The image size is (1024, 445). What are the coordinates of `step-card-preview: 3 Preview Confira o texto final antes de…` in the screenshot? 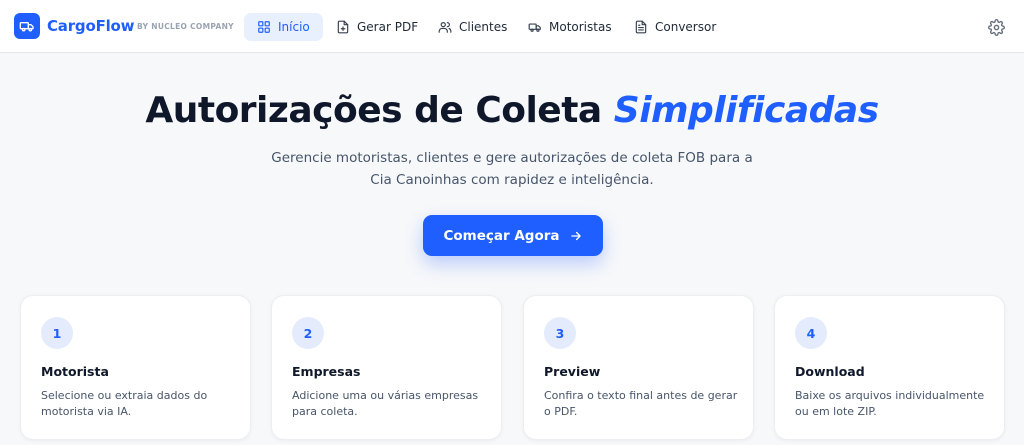 It's located at (638, 367).